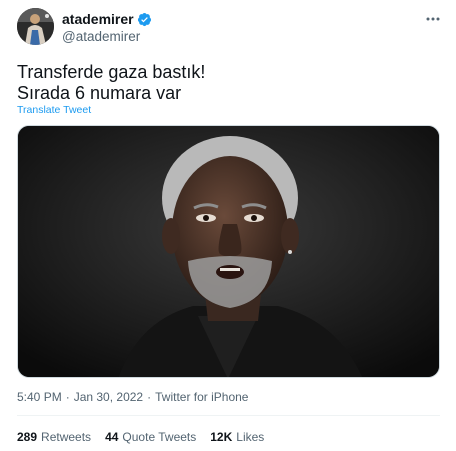  What do you see at coordinates (159, 437) in the screenshot?
I see `quote-tweets-label: Quote Tweets` at bounding box center [159, 437].